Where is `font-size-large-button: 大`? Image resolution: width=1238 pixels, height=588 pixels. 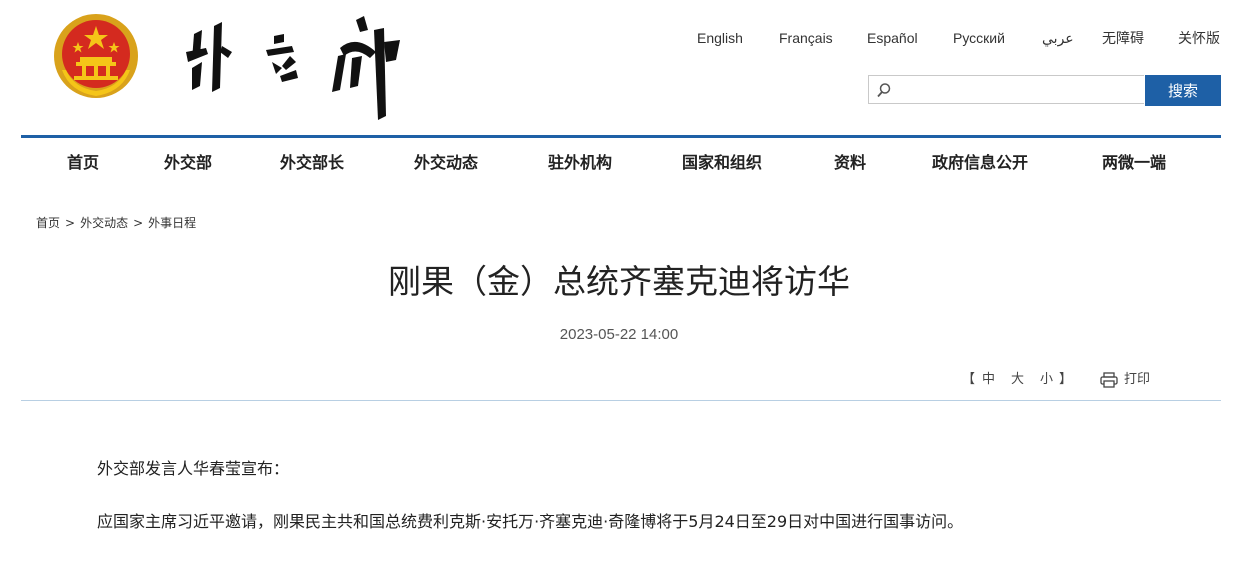 font-size-large-button: 大 is located at coordinates (1017, 380).